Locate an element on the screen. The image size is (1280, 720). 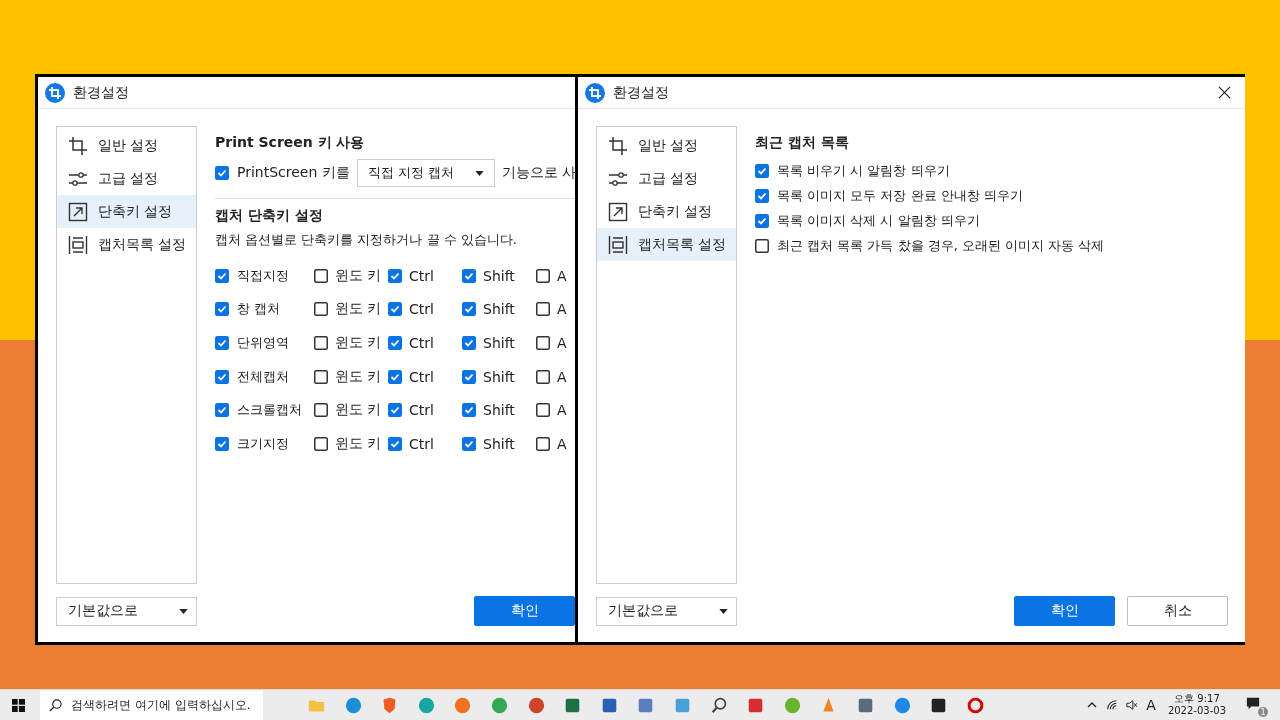
checkbox-label: PrintScreen 키를 is located at coordinates (293, 173).